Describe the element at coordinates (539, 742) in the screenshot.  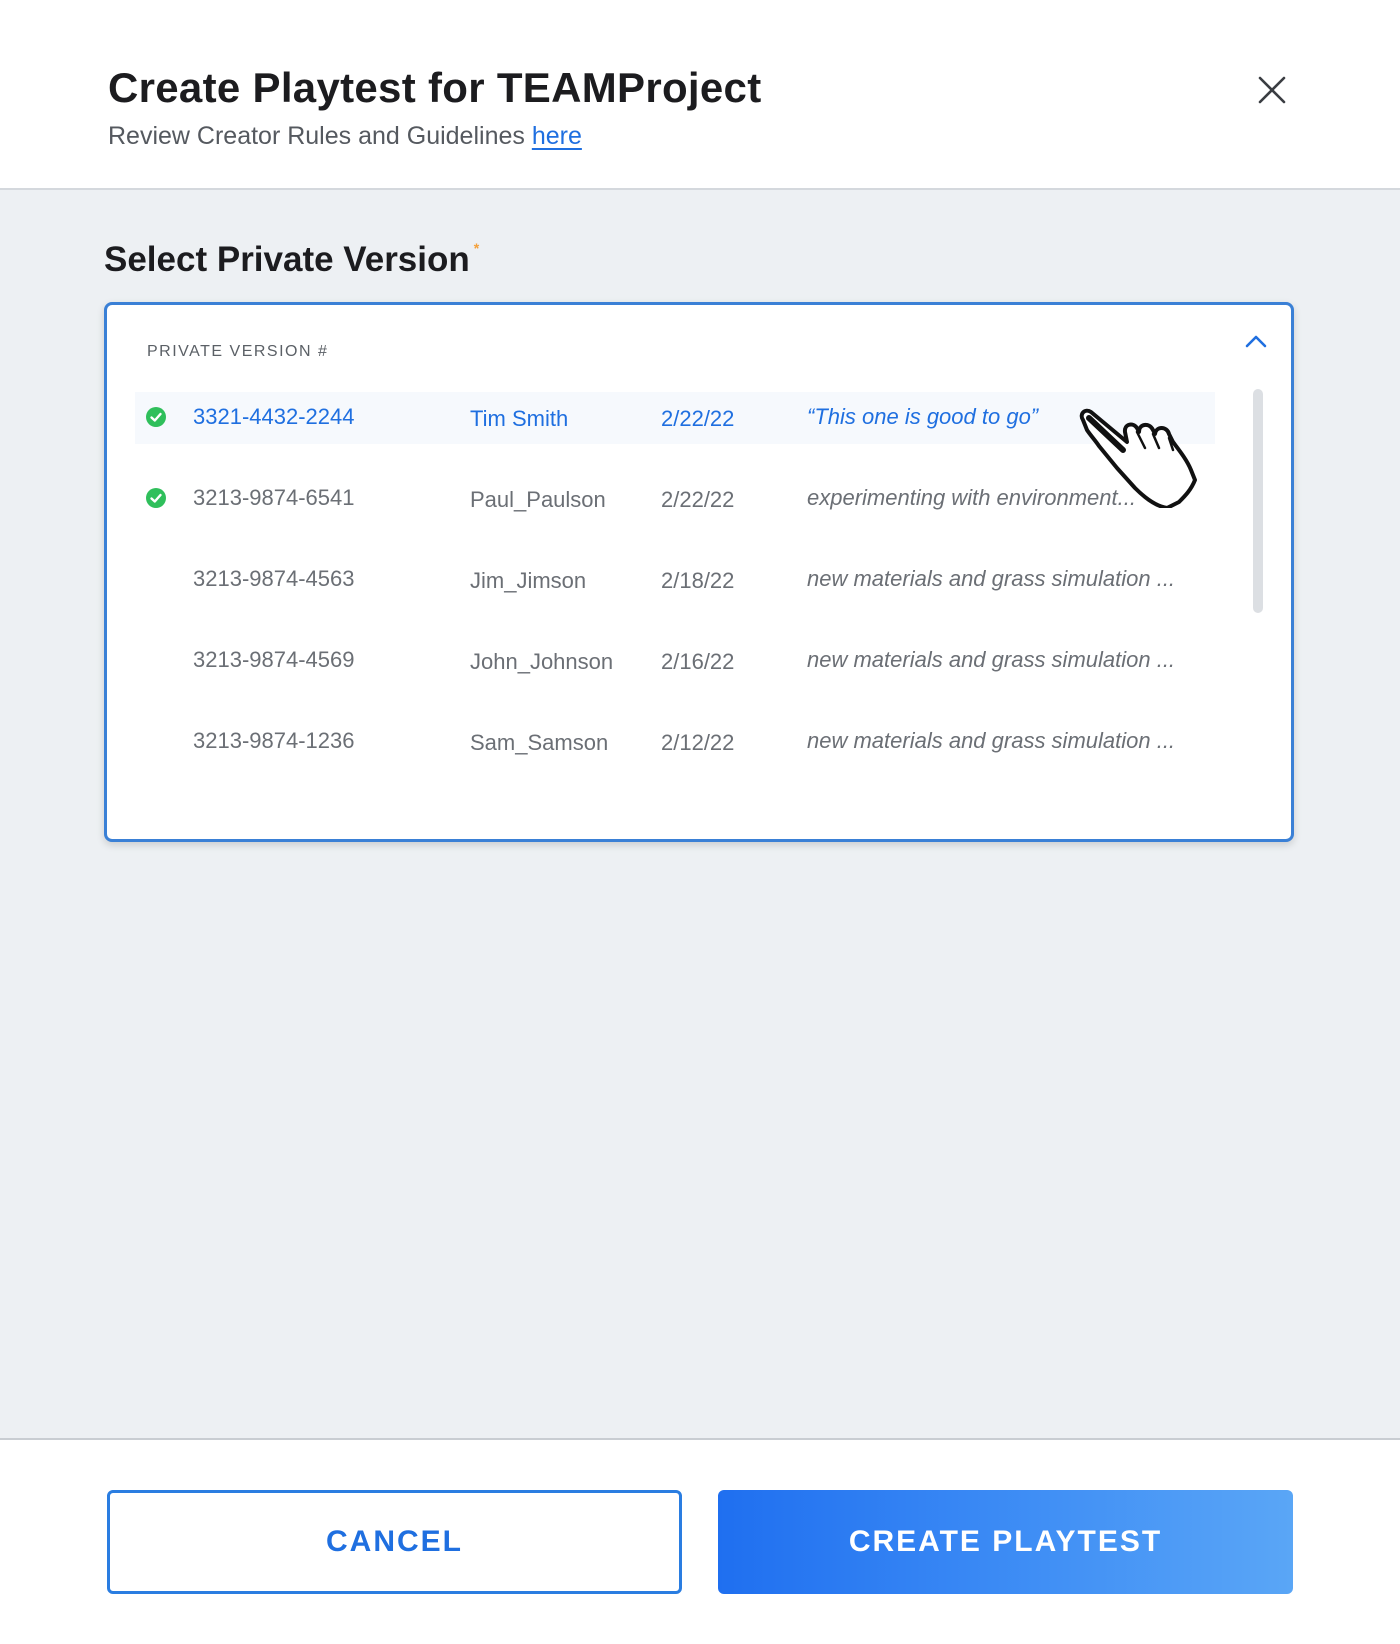
I see `version-author: Sam_Samson` at that location.